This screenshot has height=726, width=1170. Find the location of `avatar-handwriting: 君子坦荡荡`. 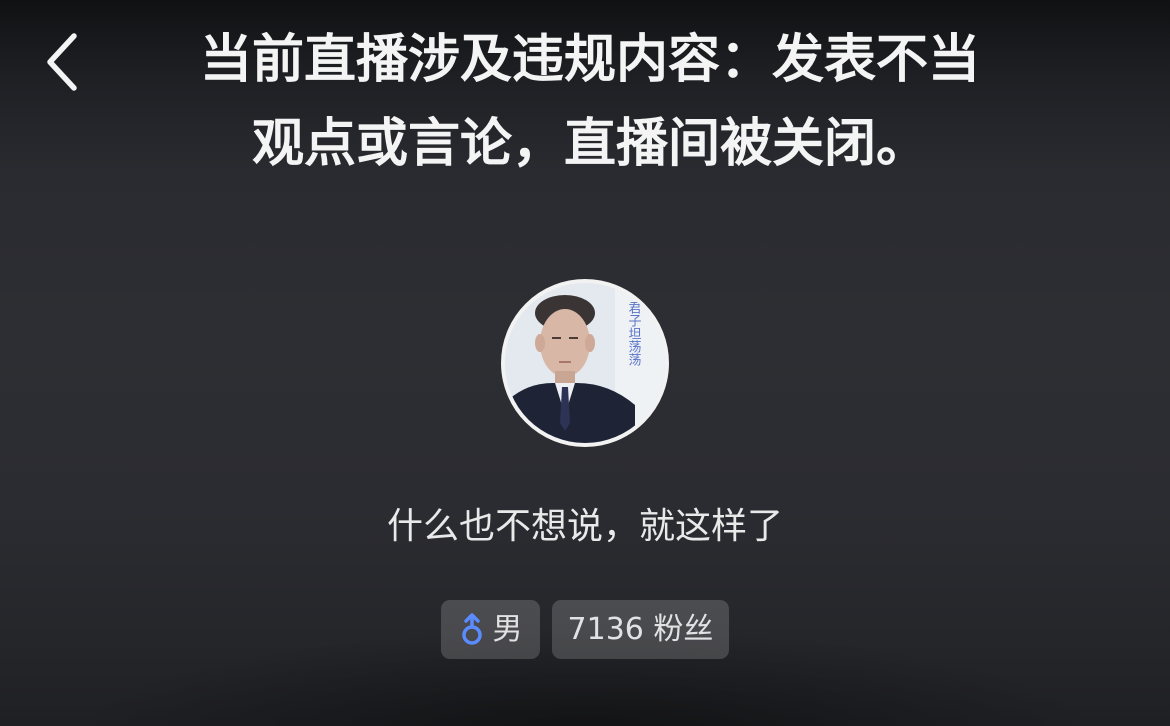

avatar-handwriting: 君子坦荡荡 is located at coordinates (634, 333).